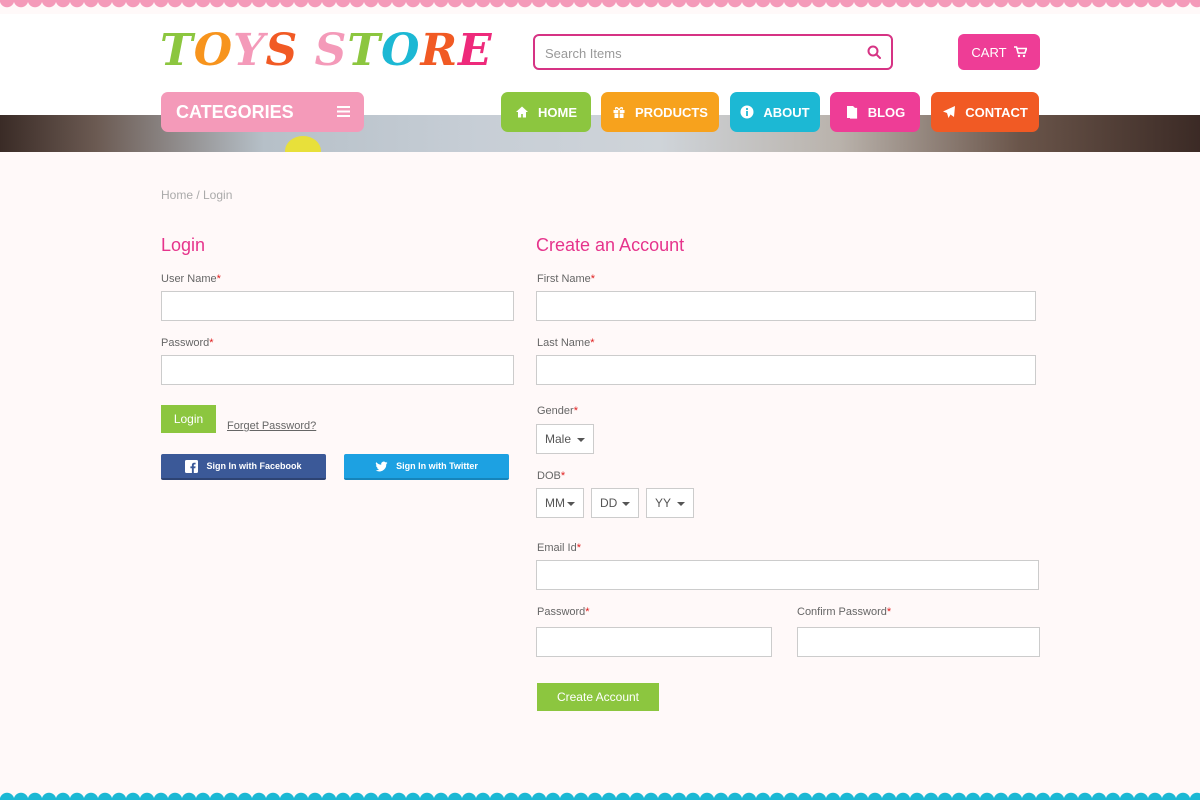 The height and width of the screenshot is (800, 1200). I want to click on dob-label: DOB*, so click(551, 476).